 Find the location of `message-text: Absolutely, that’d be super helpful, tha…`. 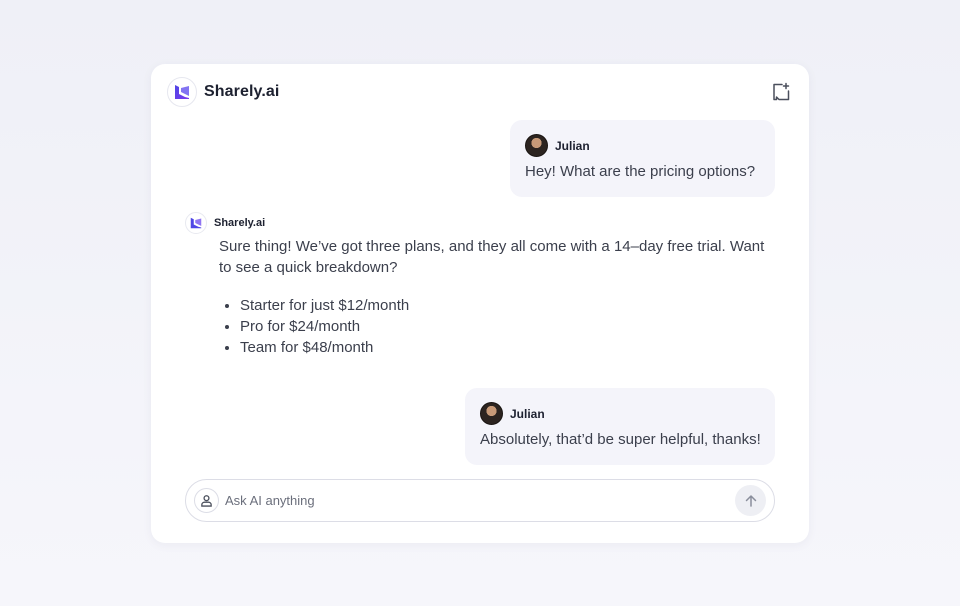

message-text: Absolutely, that’d be super helpful, tha… is located at coordinates (620, 439).